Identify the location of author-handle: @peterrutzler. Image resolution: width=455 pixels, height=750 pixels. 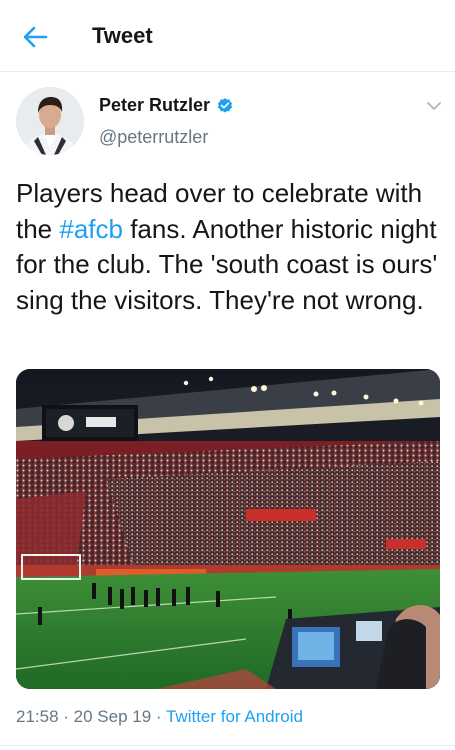
(153, 137).